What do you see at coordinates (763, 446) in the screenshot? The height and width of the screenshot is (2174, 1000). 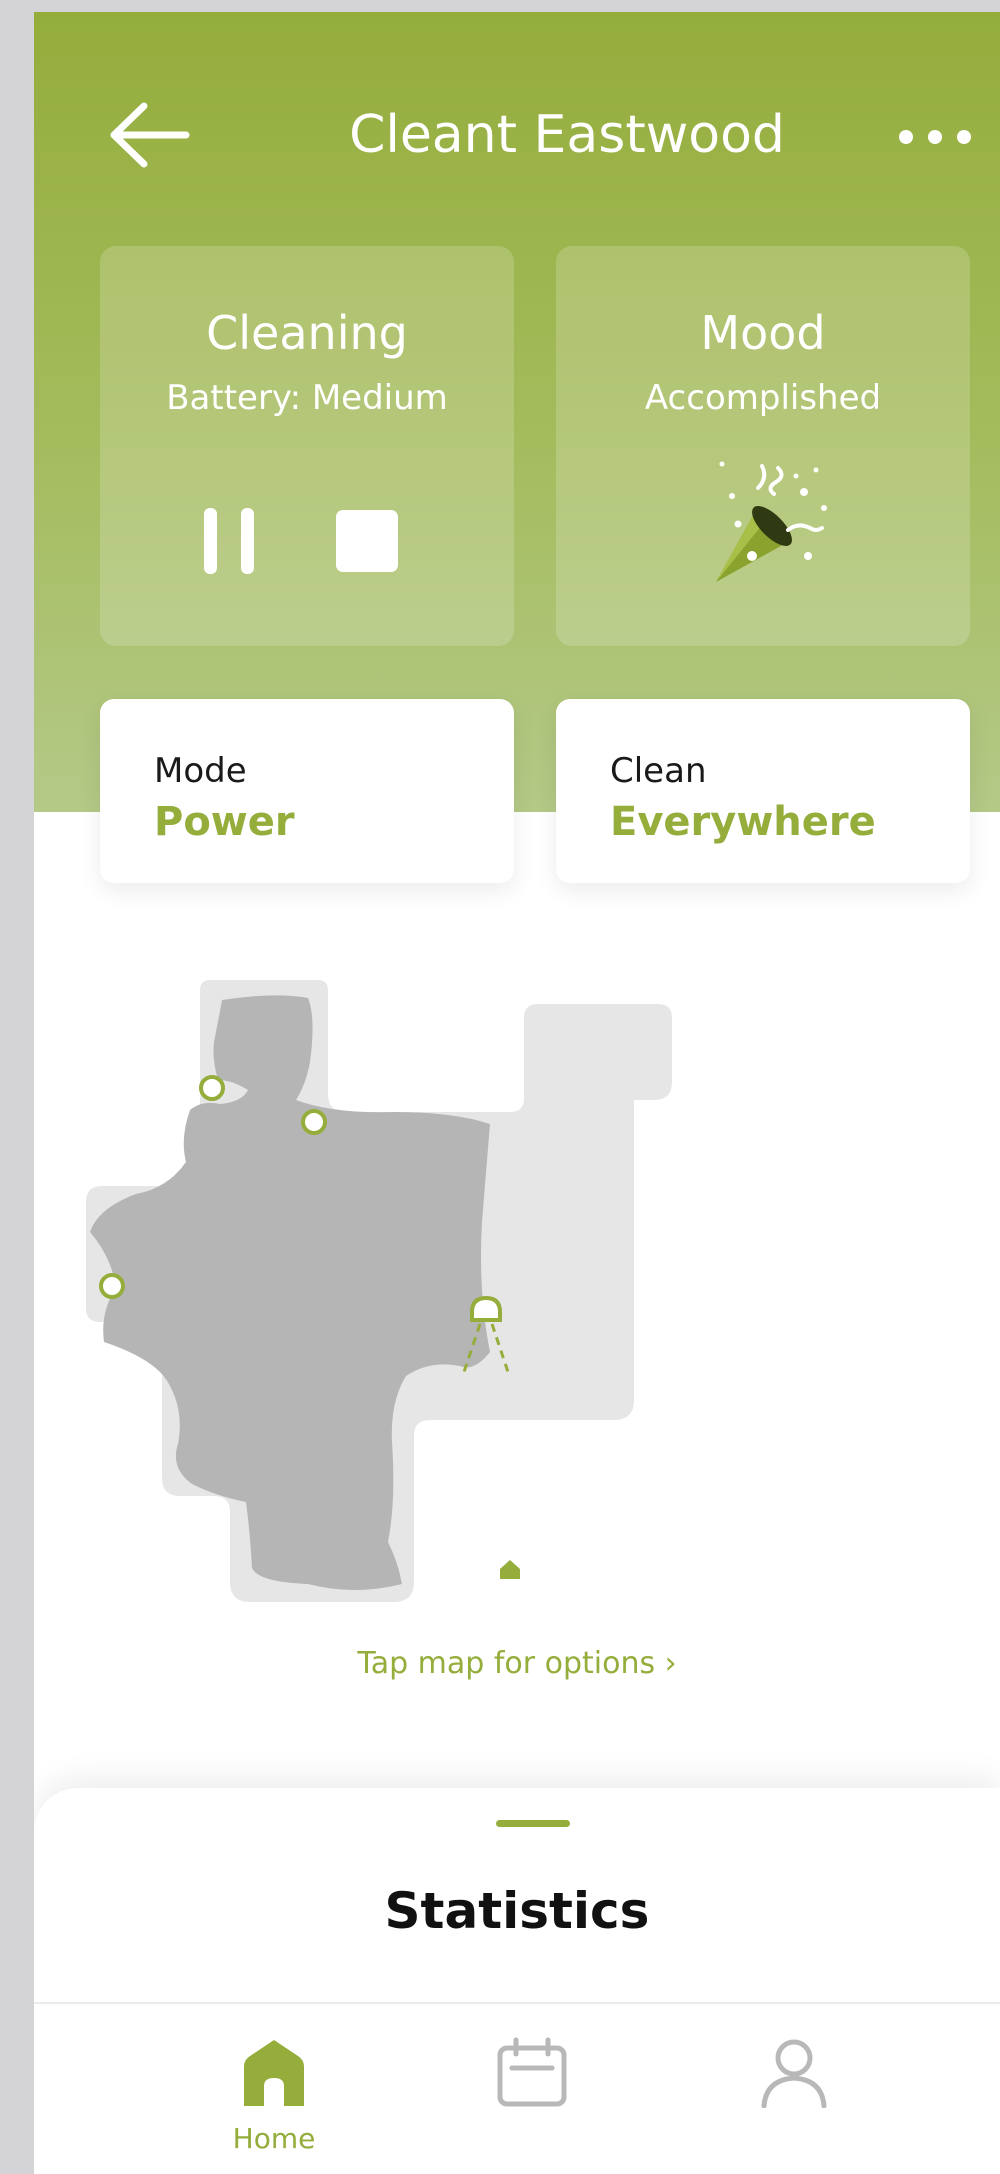 I see `mood-card: Mood Accomplished` at bounding box center [763, 446].